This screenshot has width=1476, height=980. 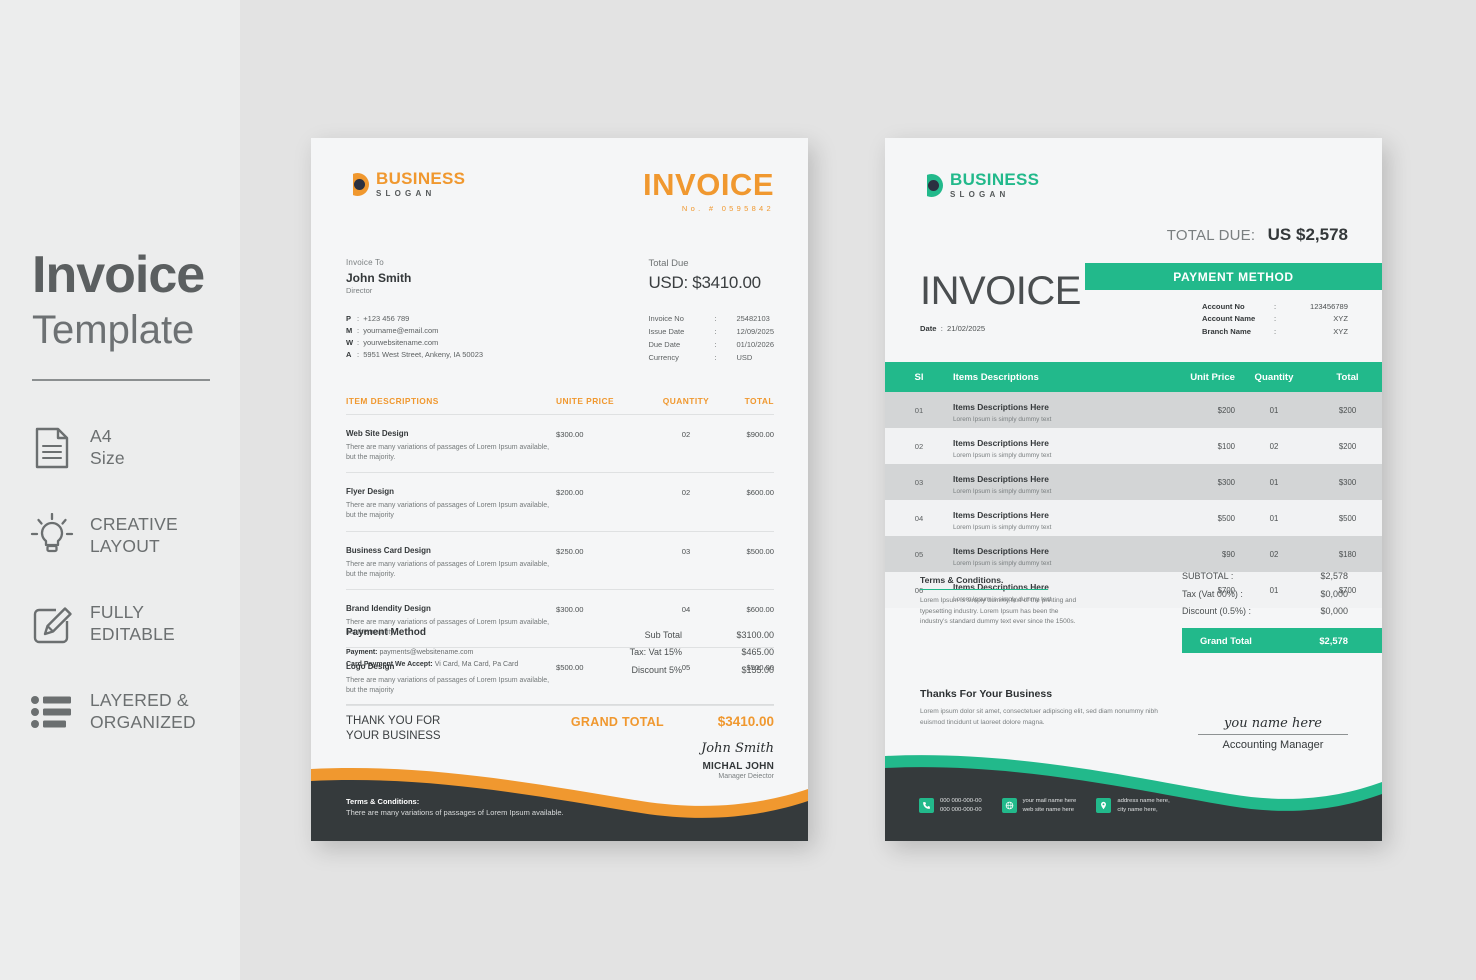 What do you see at coordinates (1347, 377) in the screenshot?
I see `column-header-total: Total` at bounding box center [1347, 377].